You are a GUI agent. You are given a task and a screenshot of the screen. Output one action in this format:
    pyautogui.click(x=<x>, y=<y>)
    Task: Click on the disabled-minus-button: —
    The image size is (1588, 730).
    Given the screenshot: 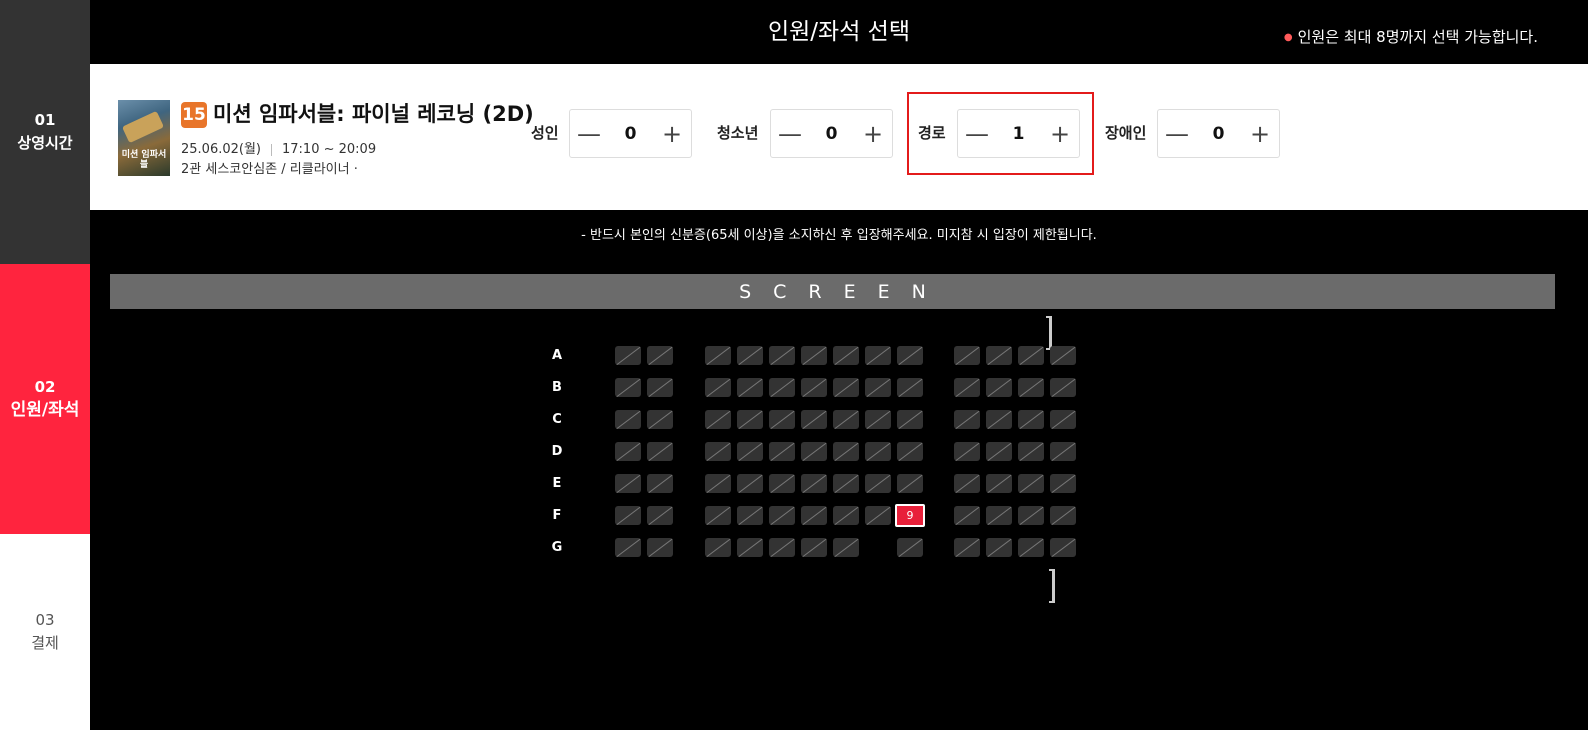 What is the action you would take?
    pyautogui.click(x=1177, y=133)
    